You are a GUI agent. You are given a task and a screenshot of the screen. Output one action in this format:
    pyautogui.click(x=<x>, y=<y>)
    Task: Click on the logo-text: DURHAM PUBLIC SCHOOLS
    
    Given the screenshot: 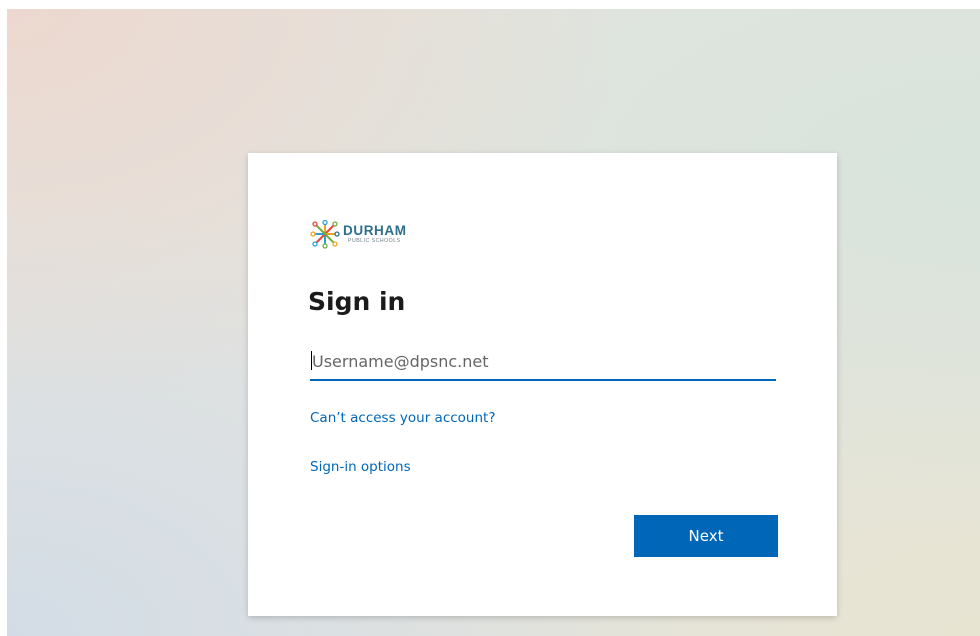 What is the action you would take?
    pyautogui.click(x=375, y=234)
    